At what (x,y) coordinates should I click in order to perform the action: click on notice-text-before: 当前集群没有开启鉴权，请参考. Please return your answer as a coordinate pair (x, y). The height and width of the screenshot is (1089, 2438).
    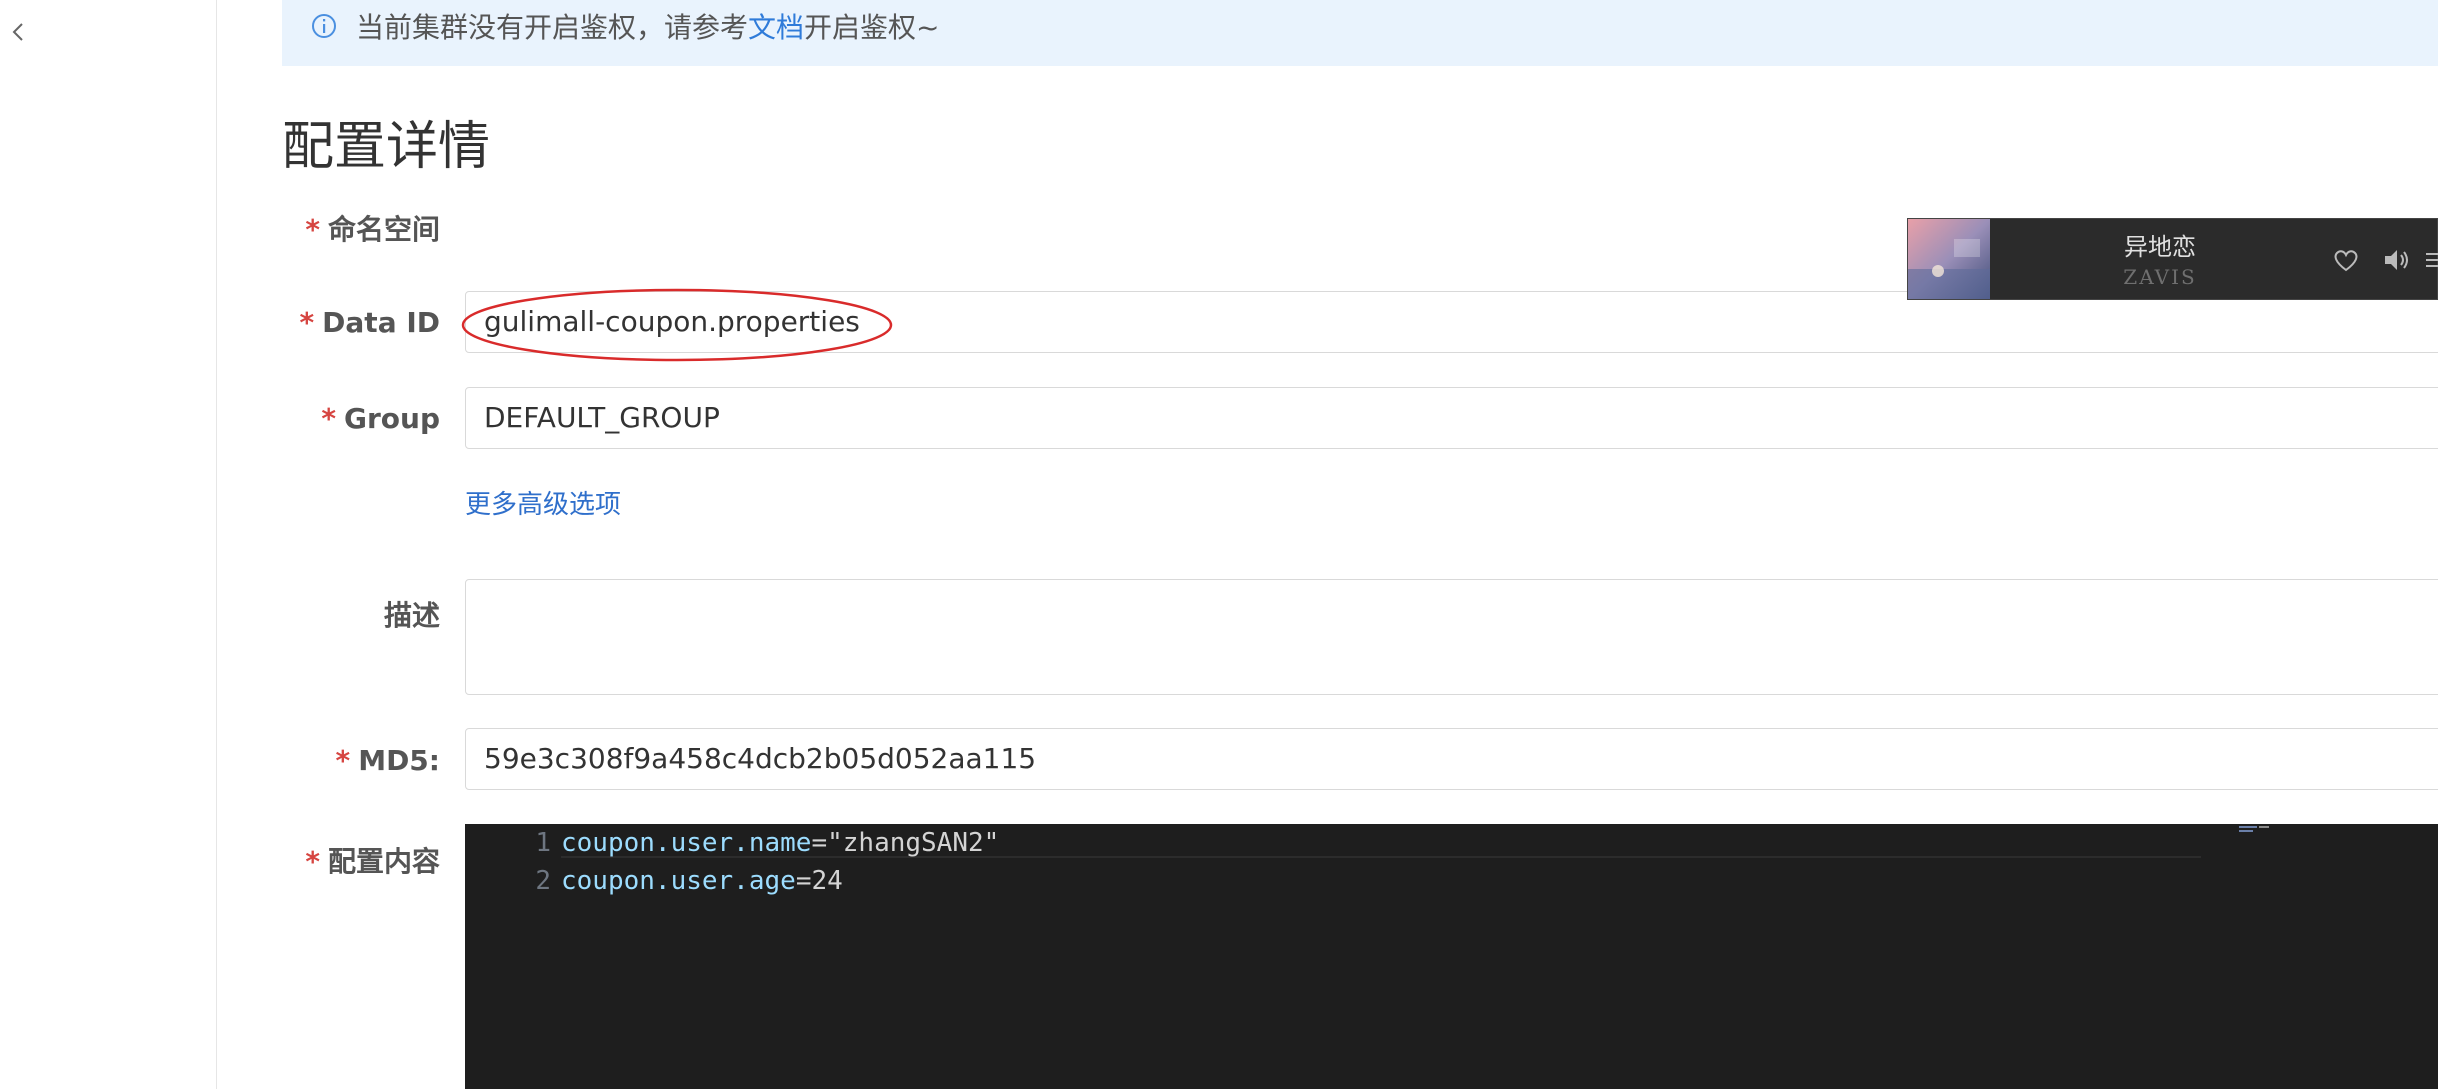
    Looking at the image, I should click on (552, 27).